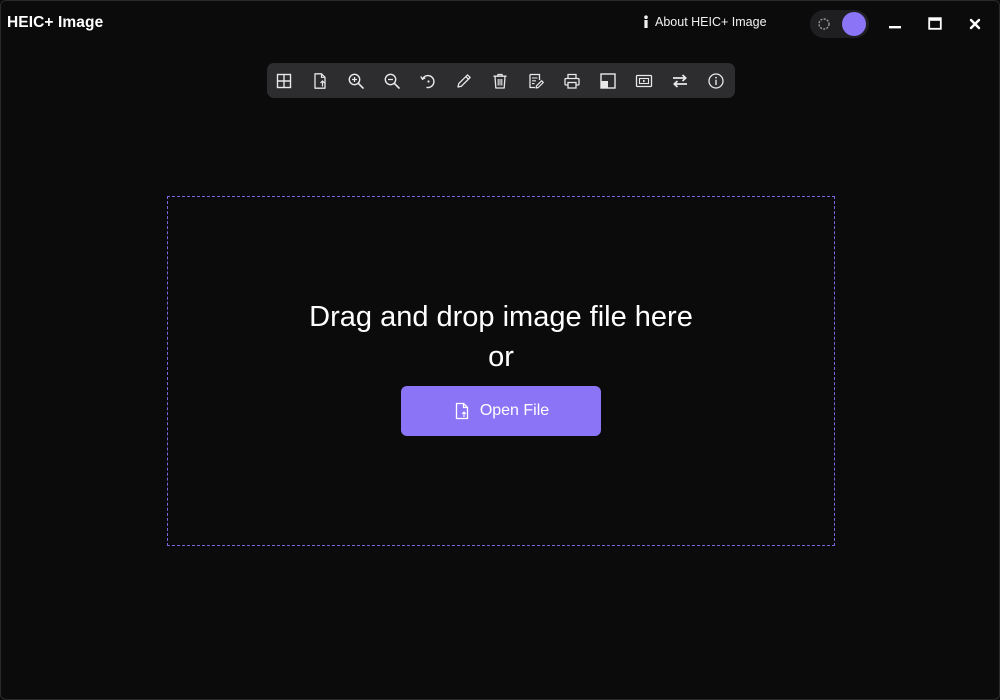 The width and height of the screenshot is (1000, 700). I want to click on set-wallpaper-icon, so click(608, 81).